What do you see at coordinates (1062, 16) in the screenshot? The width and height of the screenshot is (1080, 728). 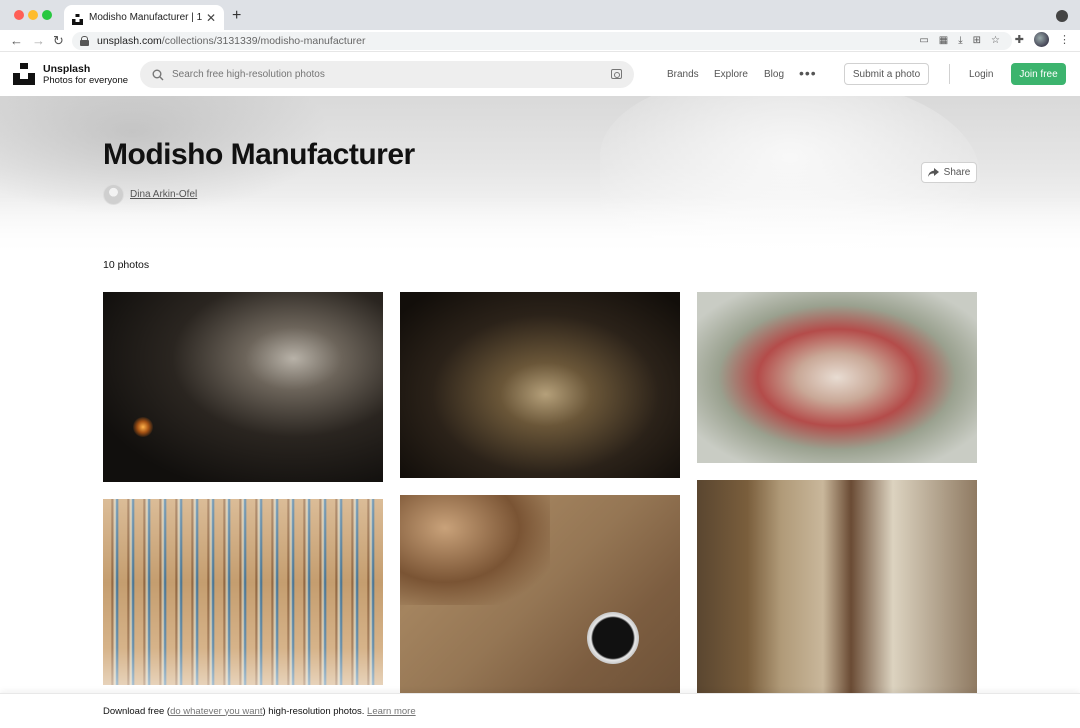 I see `tab-search-icon` at bounding box center [1062, 16].